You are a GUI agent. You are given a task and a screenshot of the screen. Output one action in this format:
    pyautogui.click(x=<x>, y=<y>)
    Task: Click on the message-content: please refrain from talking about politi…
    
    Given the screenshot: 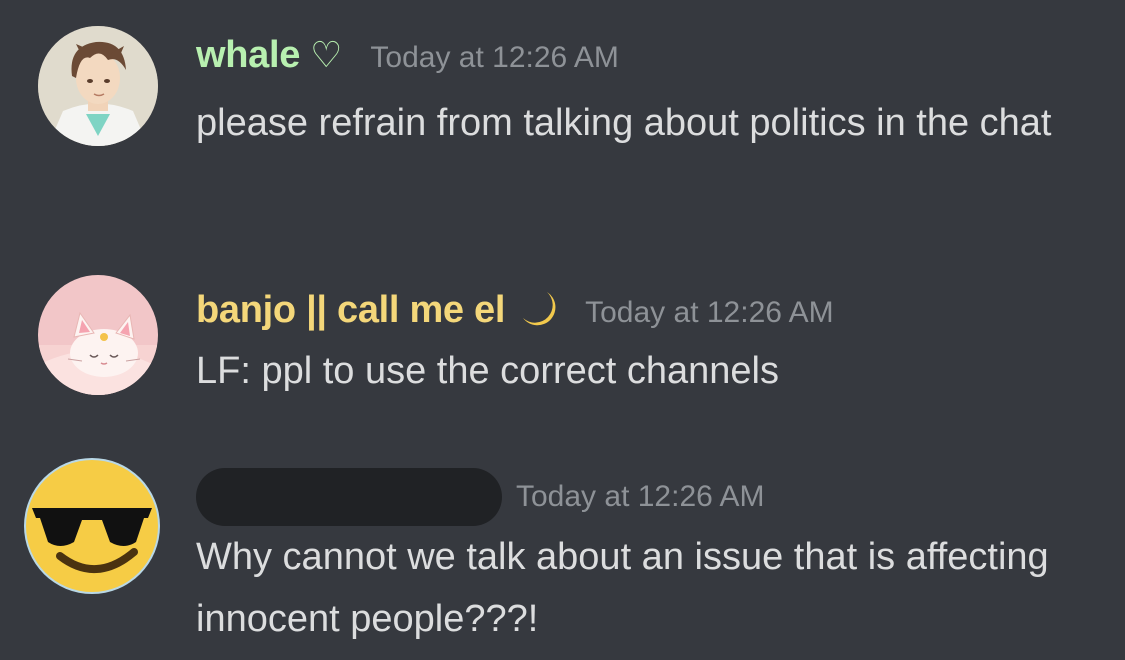 What is the action you would take?
    pyautogui.click(x=624, y=123)
    